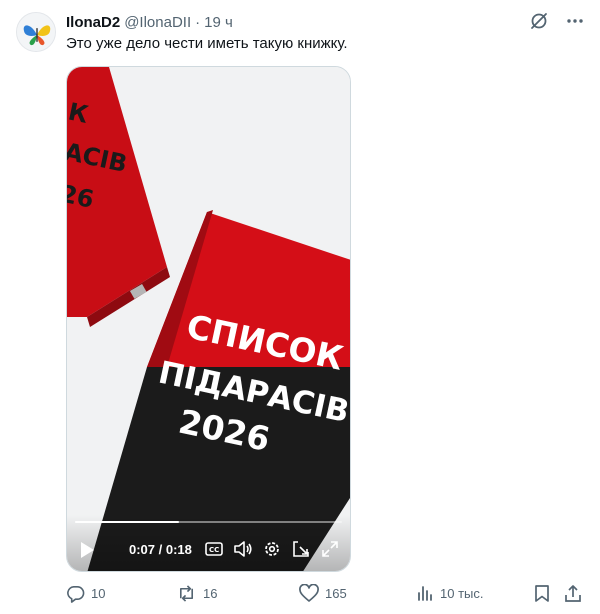 The height and width of the screenshot is (614, 600). I want to click on grok-icon, so click(539, 21).